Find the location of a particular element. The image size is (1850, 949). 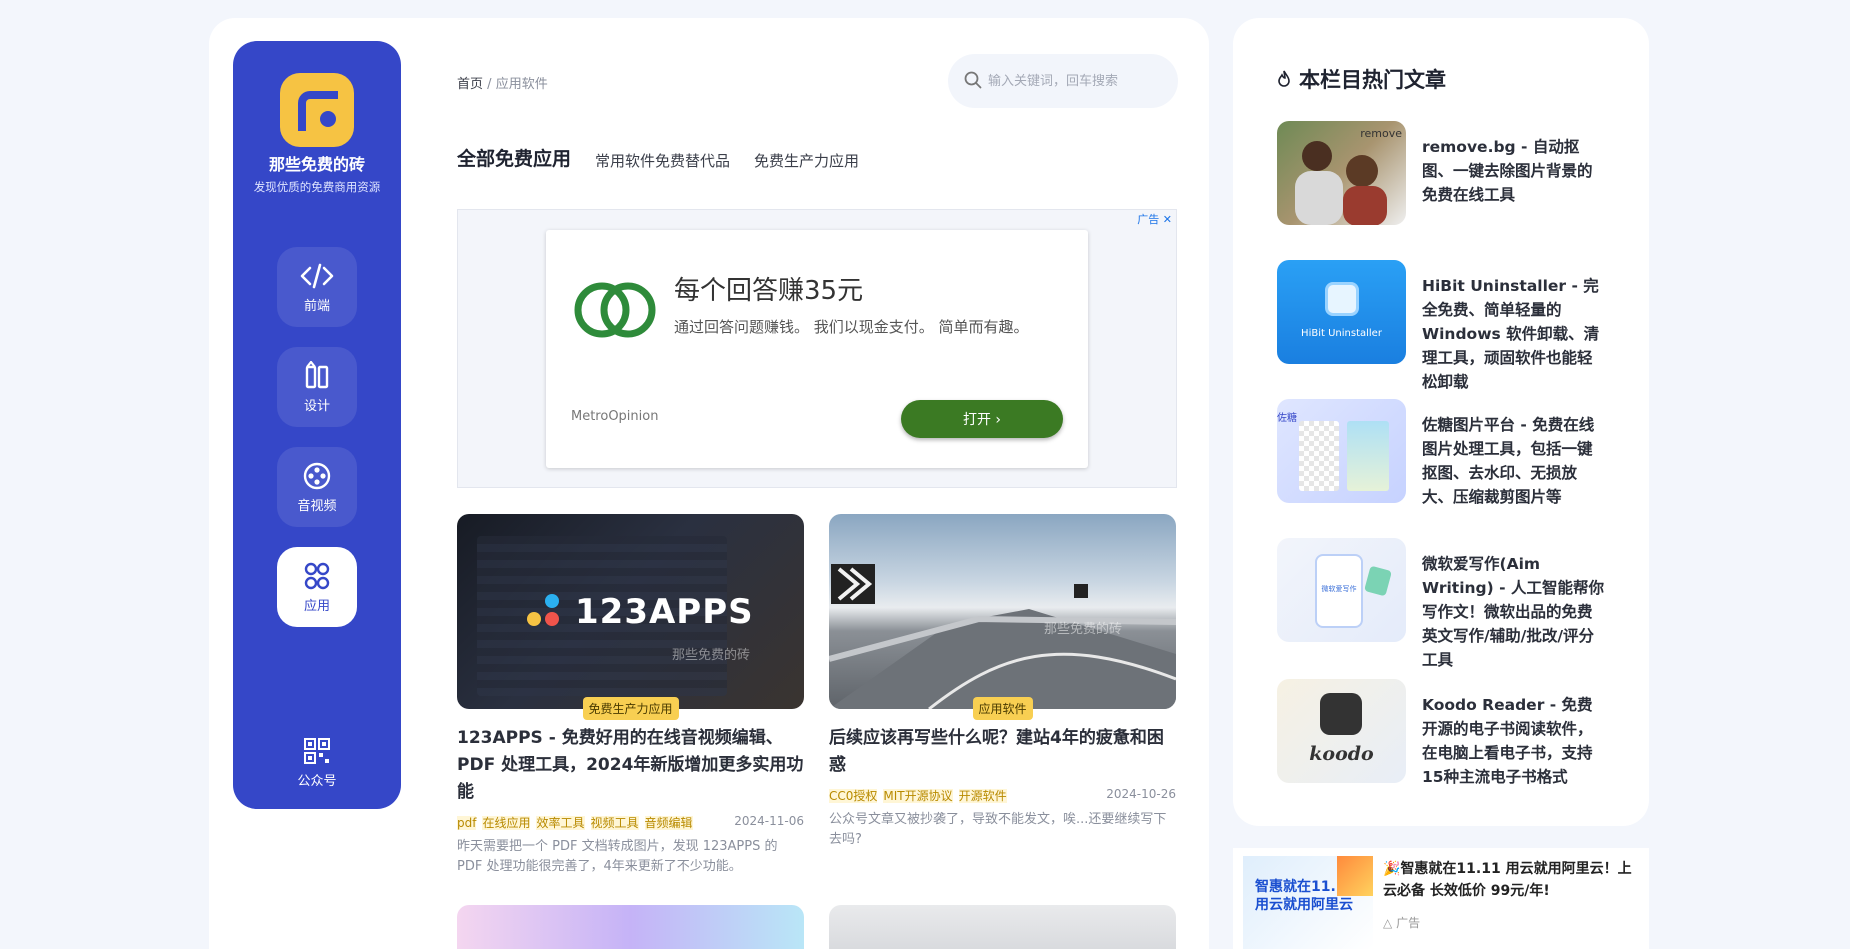

ad-brand: MetroOpinion is located at coordinates (615, 416).